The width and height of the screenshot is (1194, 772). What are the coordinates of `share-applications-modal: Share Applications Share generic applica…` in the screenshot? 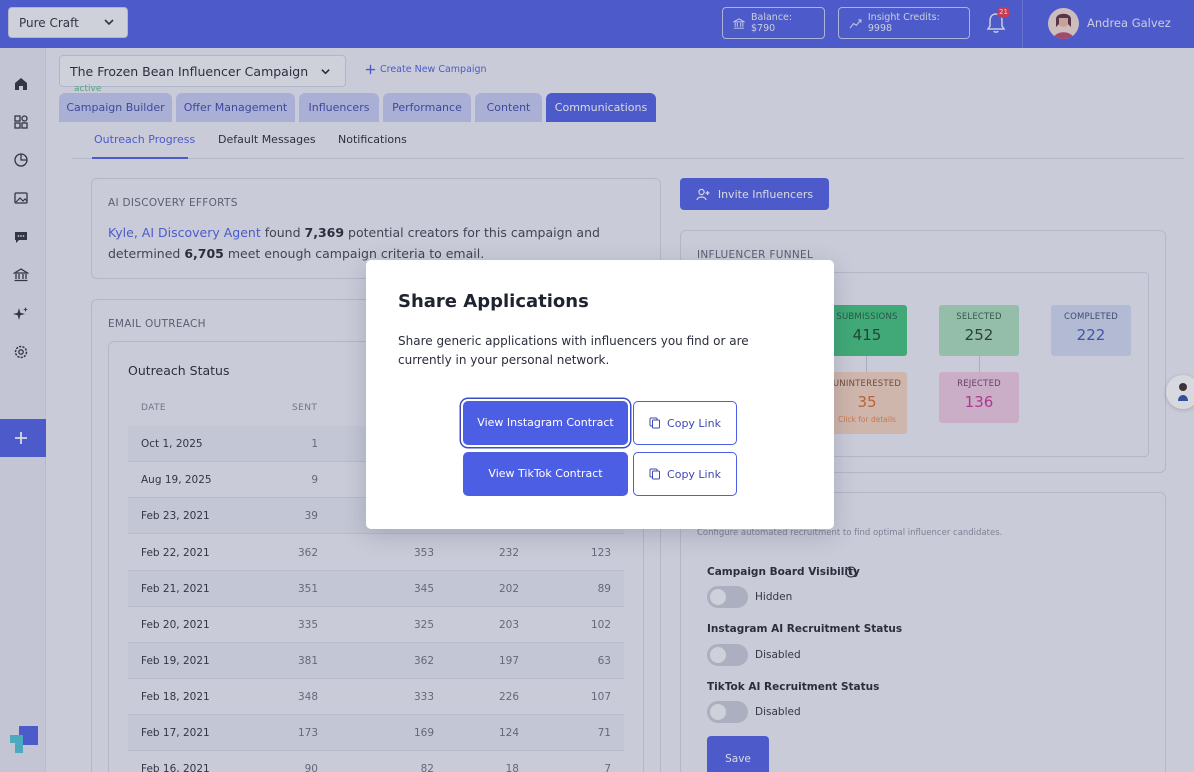 It's located at (600, 394).